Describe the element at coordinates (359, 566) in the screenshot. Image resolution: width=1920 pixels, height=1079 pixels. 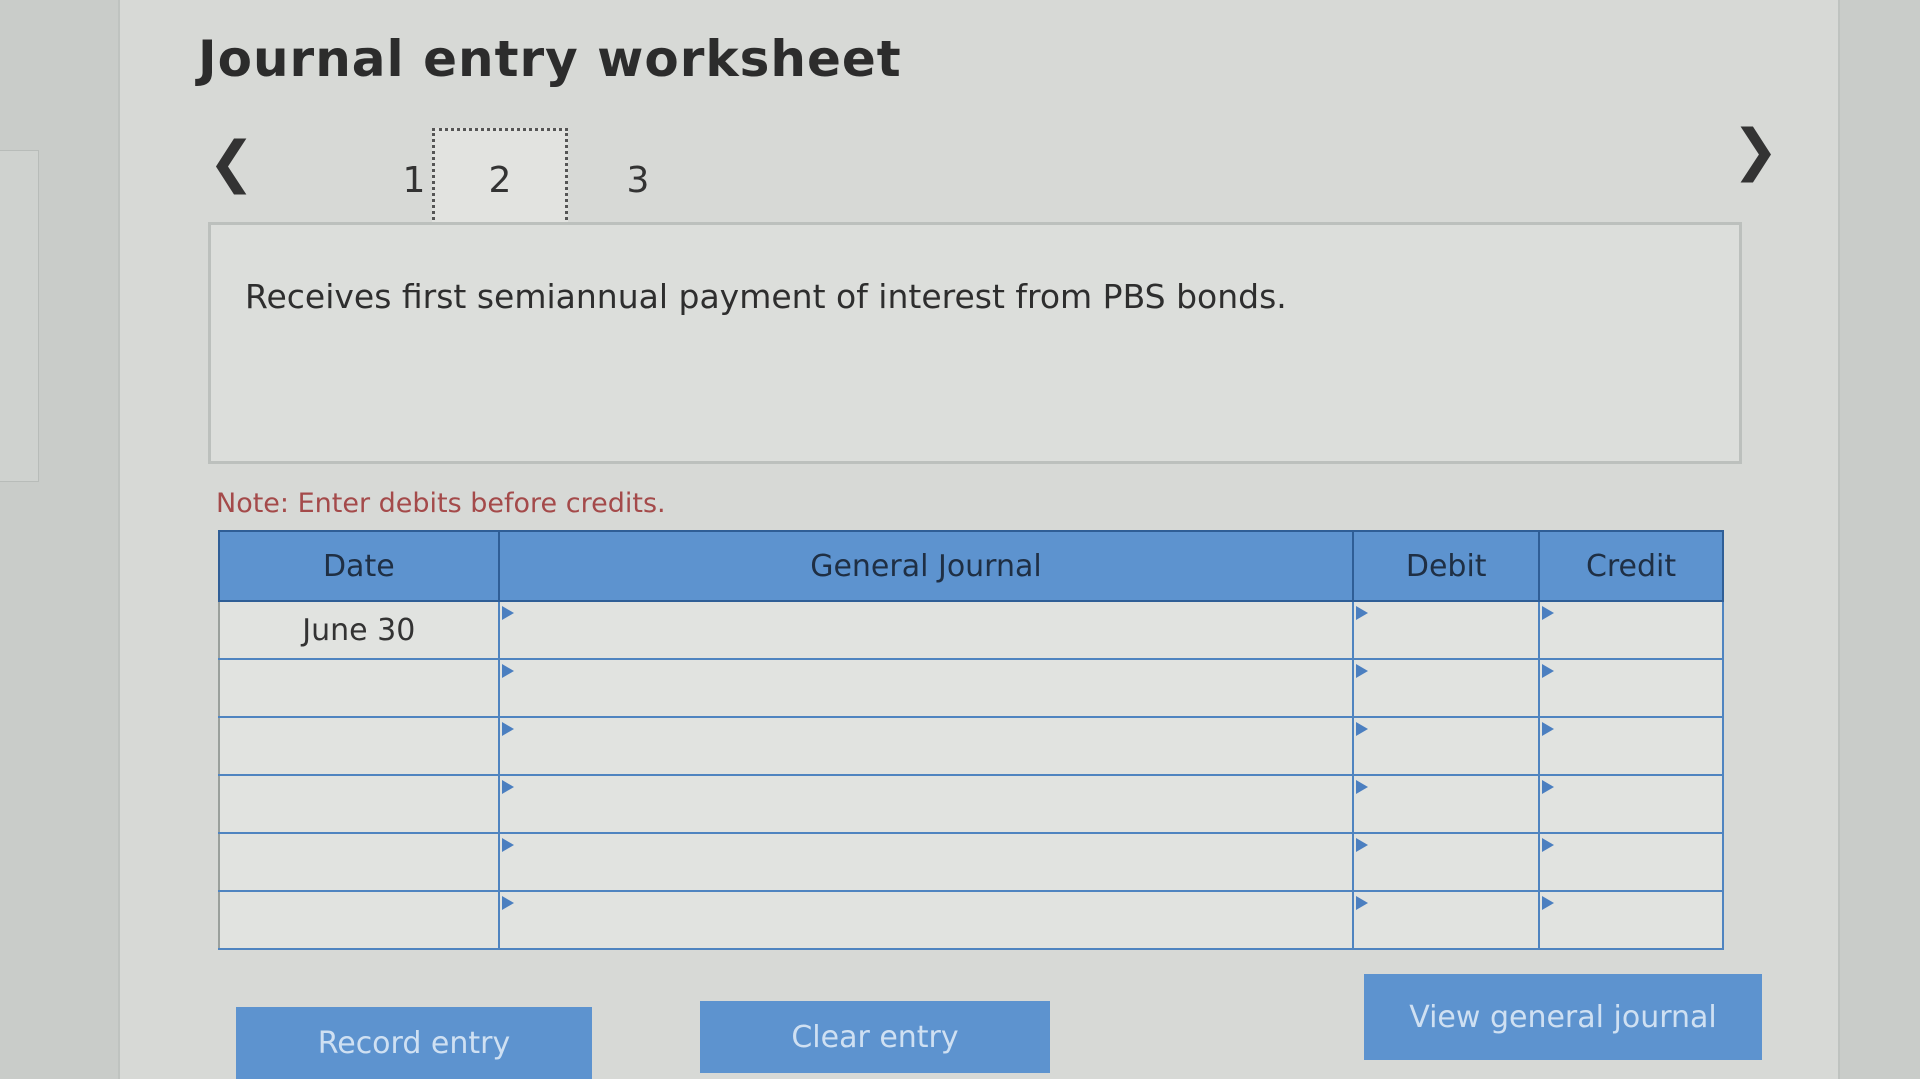
I see `column-header-date: Date` at that location.